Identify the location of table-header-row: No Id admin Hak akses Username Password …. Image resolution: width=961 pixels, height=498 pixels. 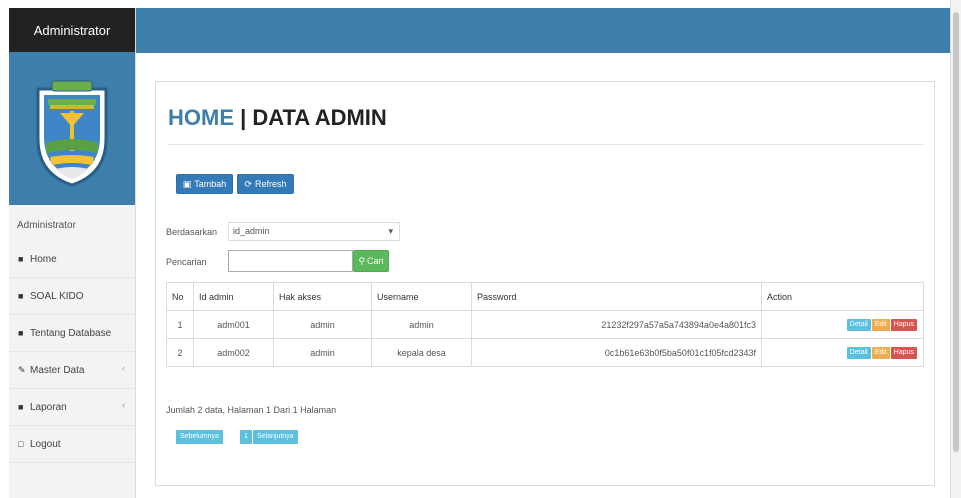
(545, 296).